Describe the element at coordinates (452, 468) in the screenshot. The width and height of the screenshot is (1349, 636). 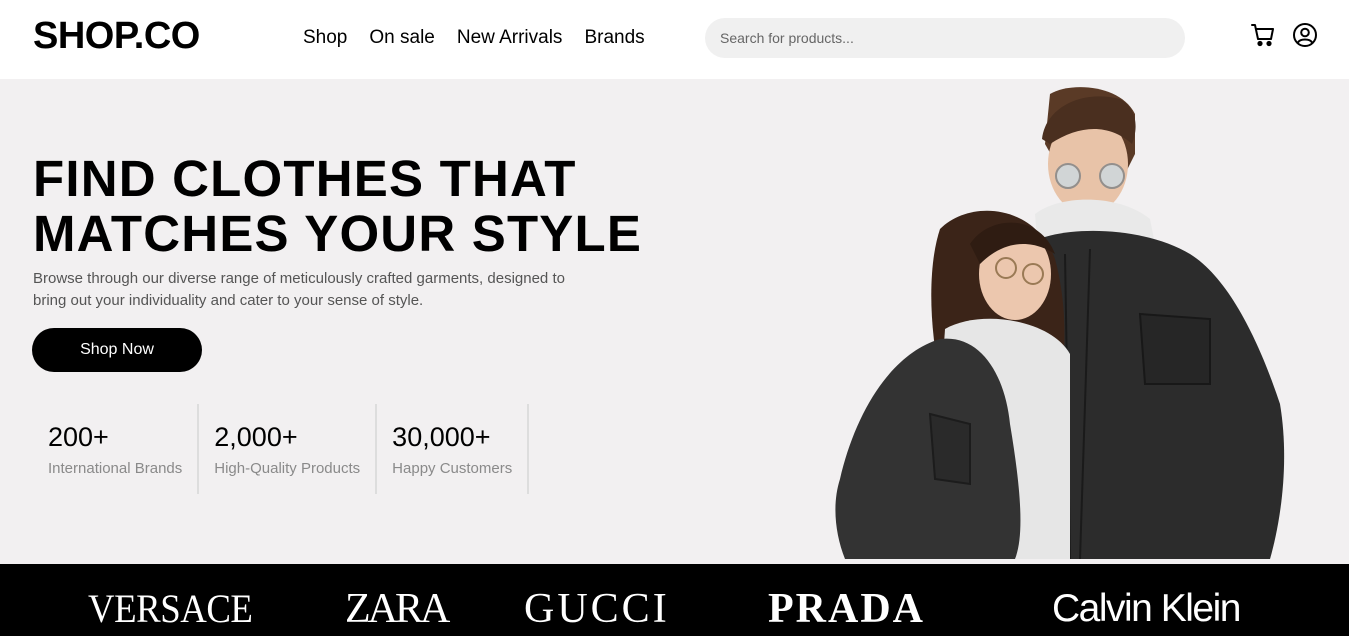
I see `stat-label: Happy Customers` at that location.